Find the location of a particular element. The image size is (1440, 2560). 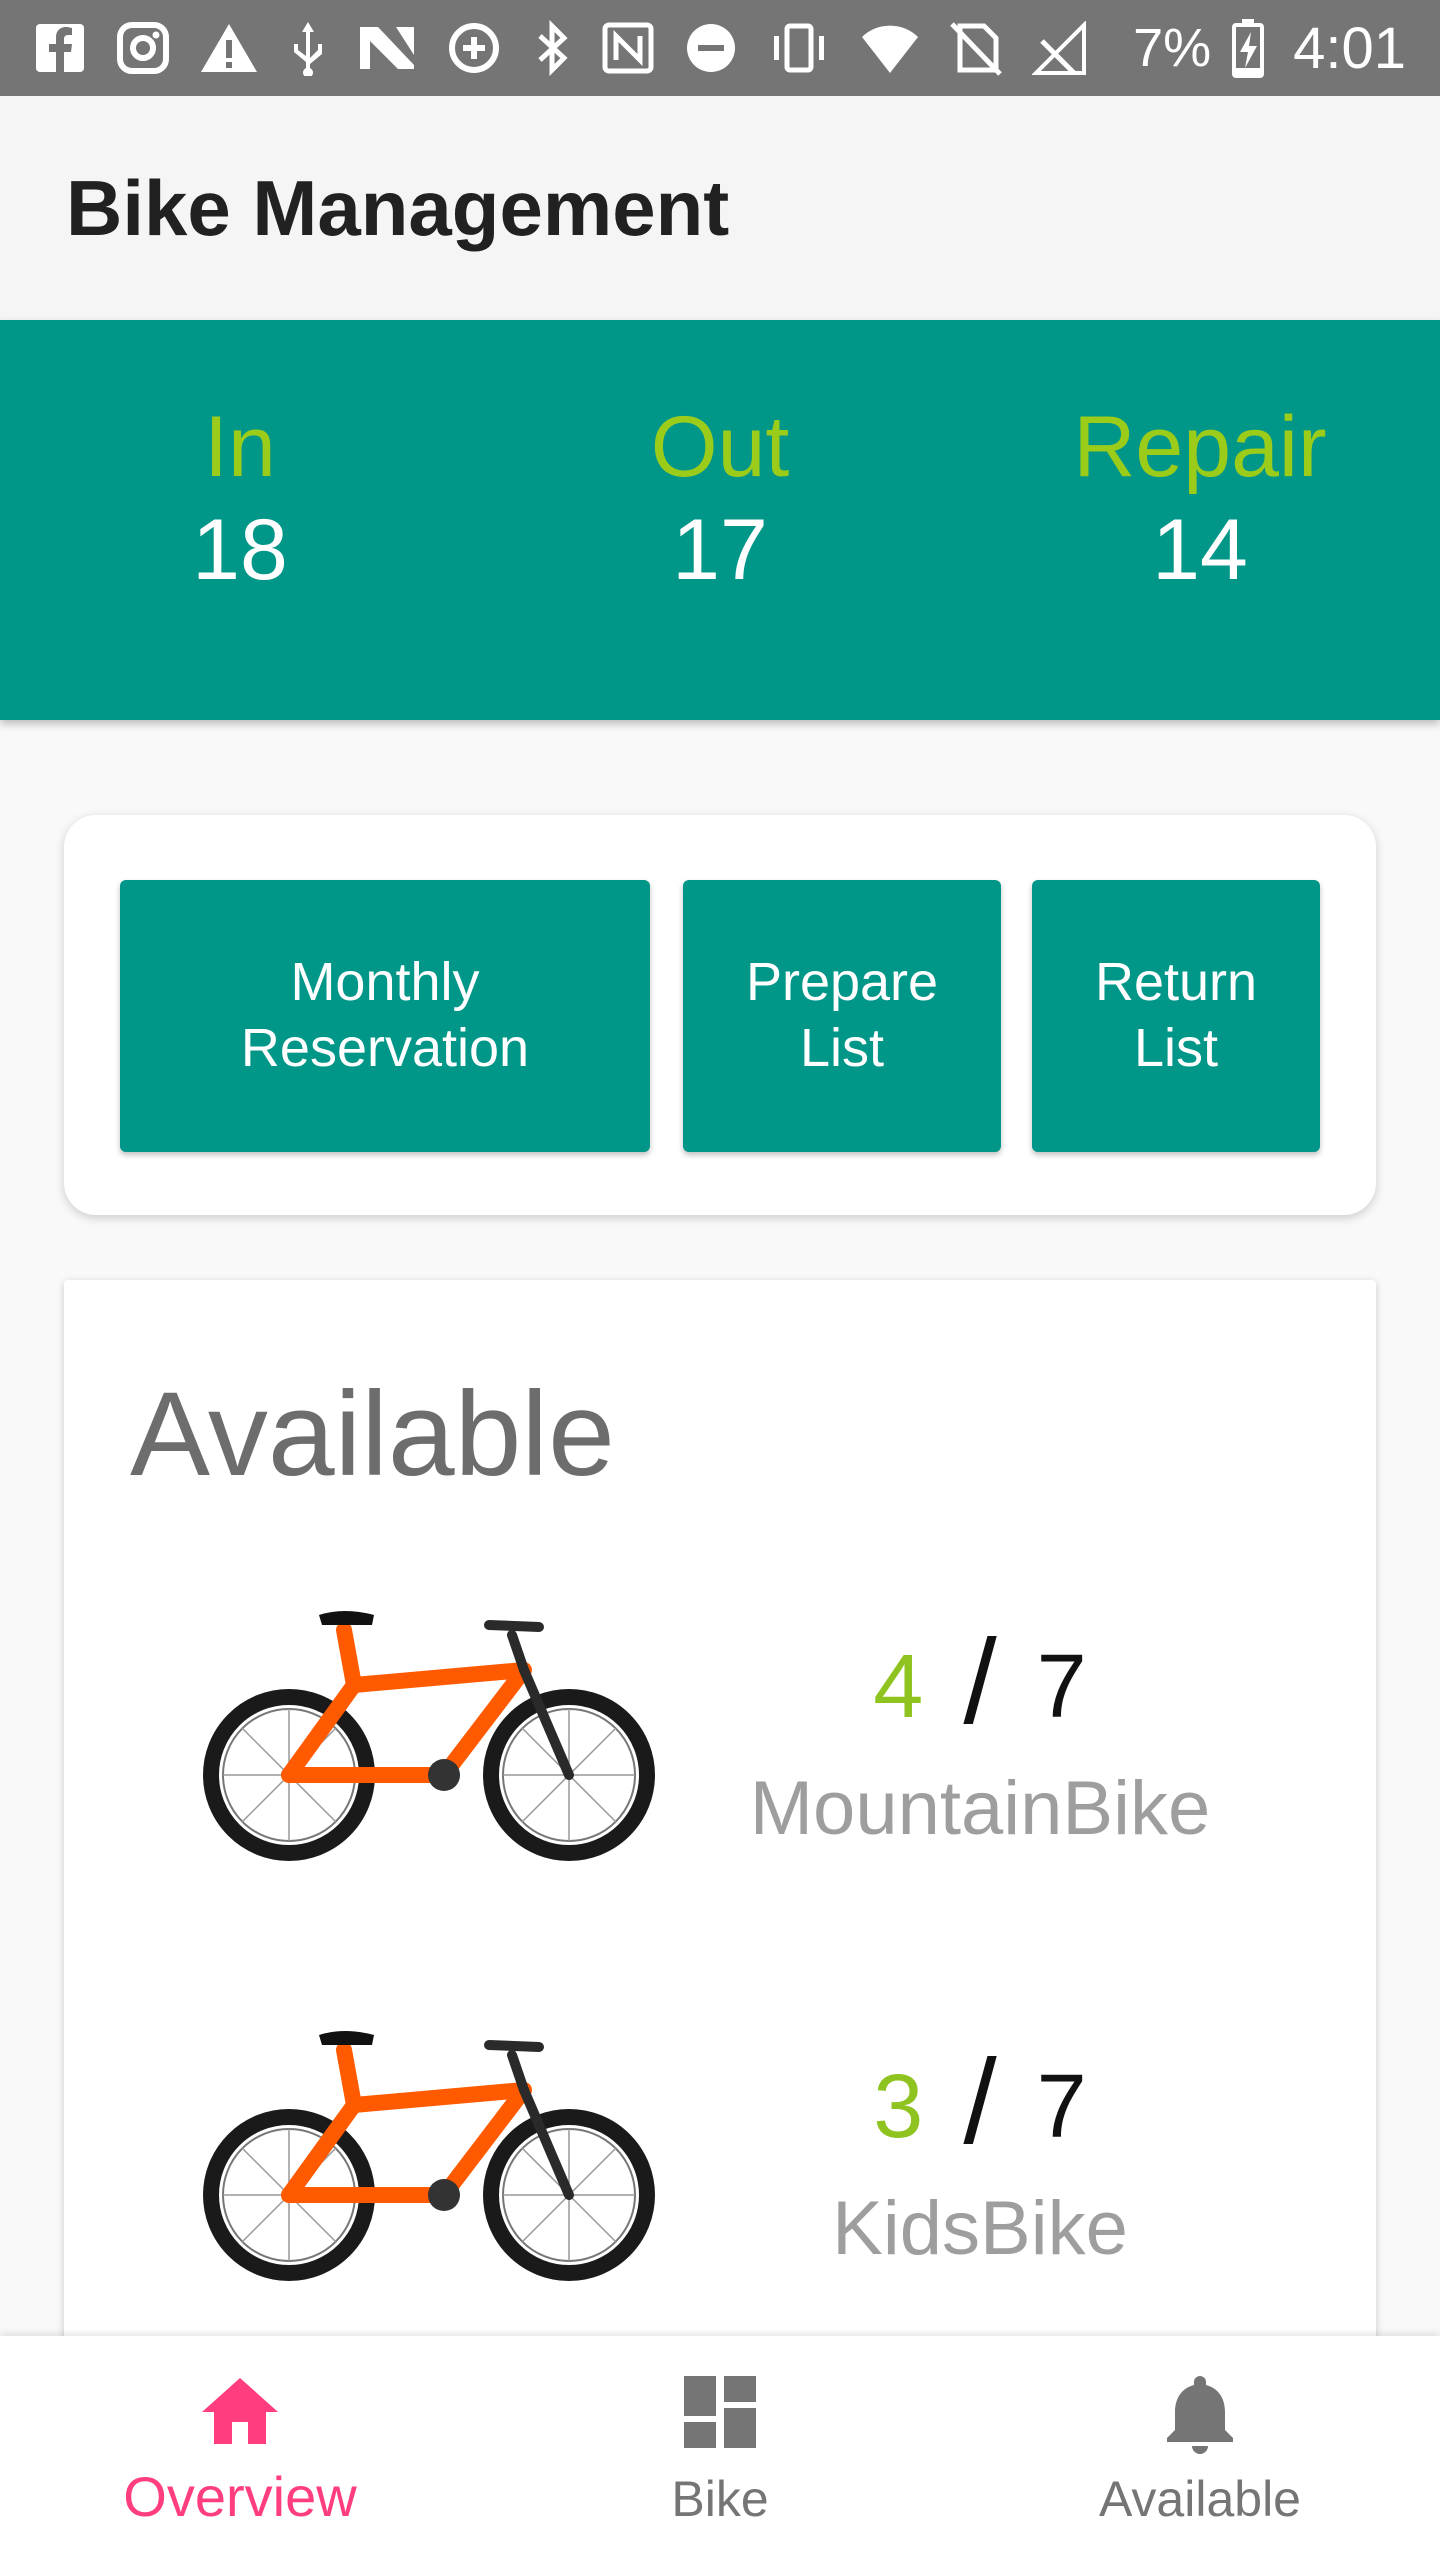

no-signal-icon is located at coordinates (1059, 48).